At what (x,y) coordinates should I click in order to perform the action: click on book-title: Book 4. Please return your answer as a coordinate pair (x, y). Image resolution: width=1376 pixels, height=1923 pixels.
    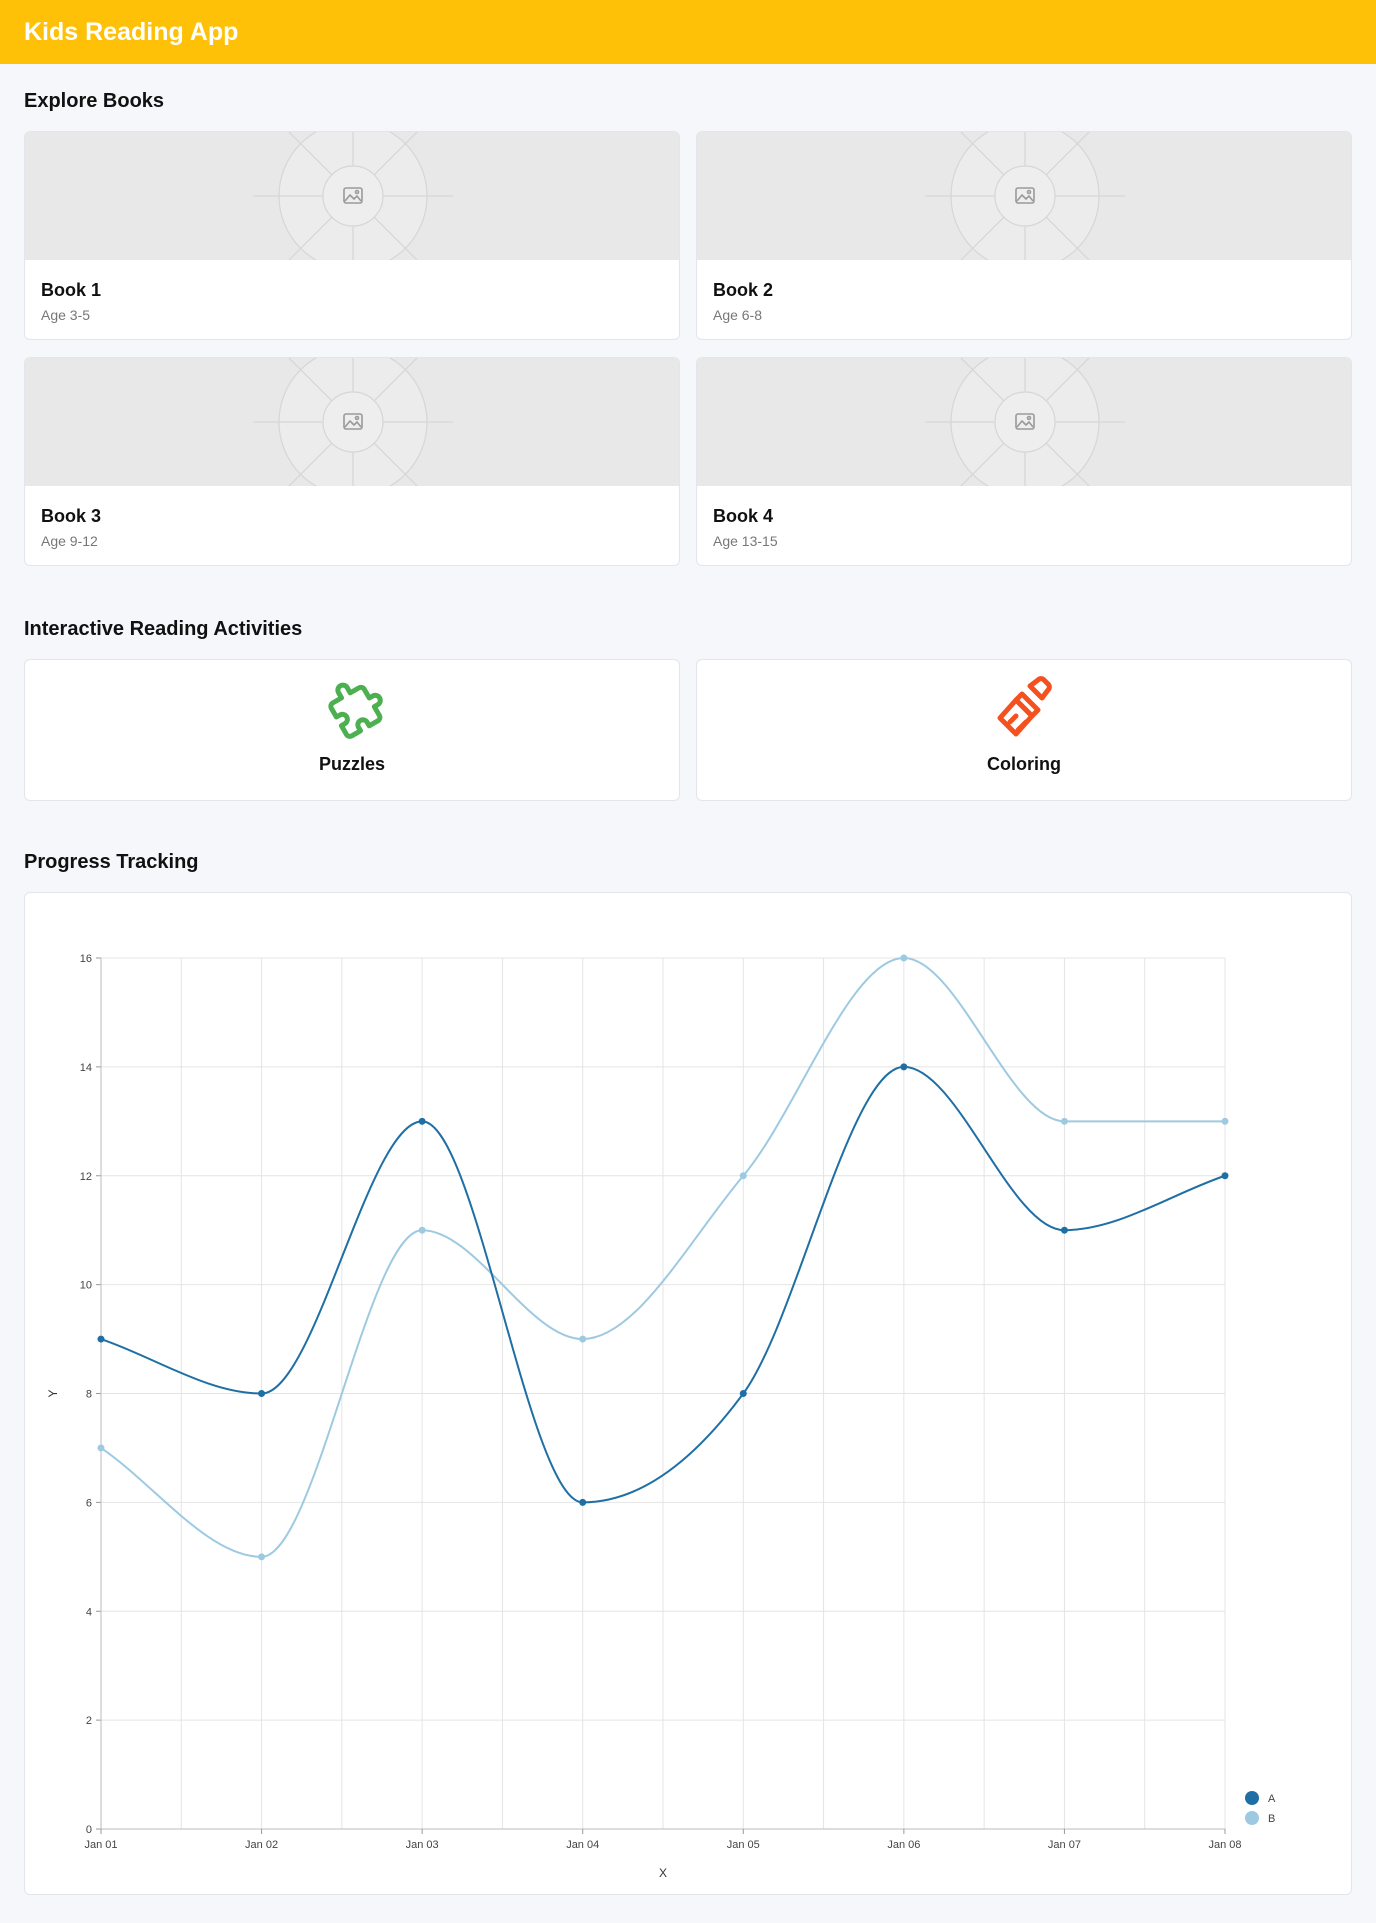
    Looking at the image, I should click on (743, 516).